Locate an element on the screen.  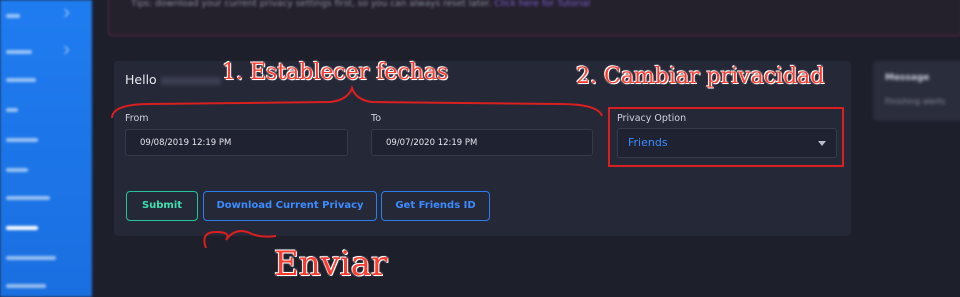
from-date-input: 09/08/2019 12:19 PM is located at coordinates (236, 142).